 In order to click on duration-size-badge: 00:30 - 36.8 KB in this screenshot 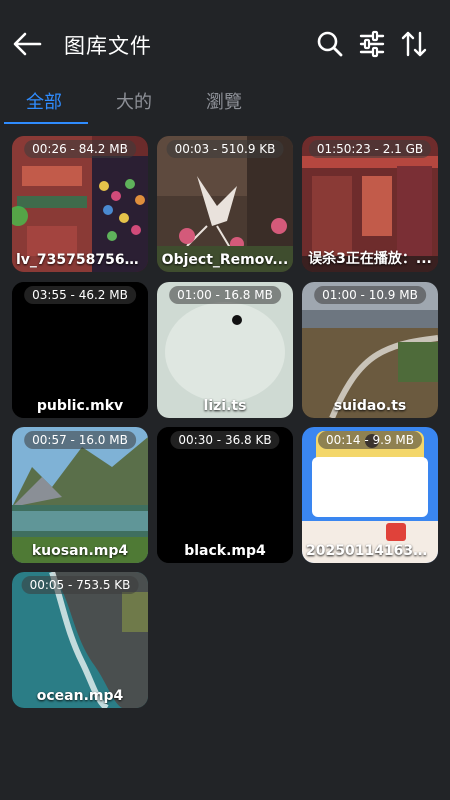, I will do `click(225, 440)`.